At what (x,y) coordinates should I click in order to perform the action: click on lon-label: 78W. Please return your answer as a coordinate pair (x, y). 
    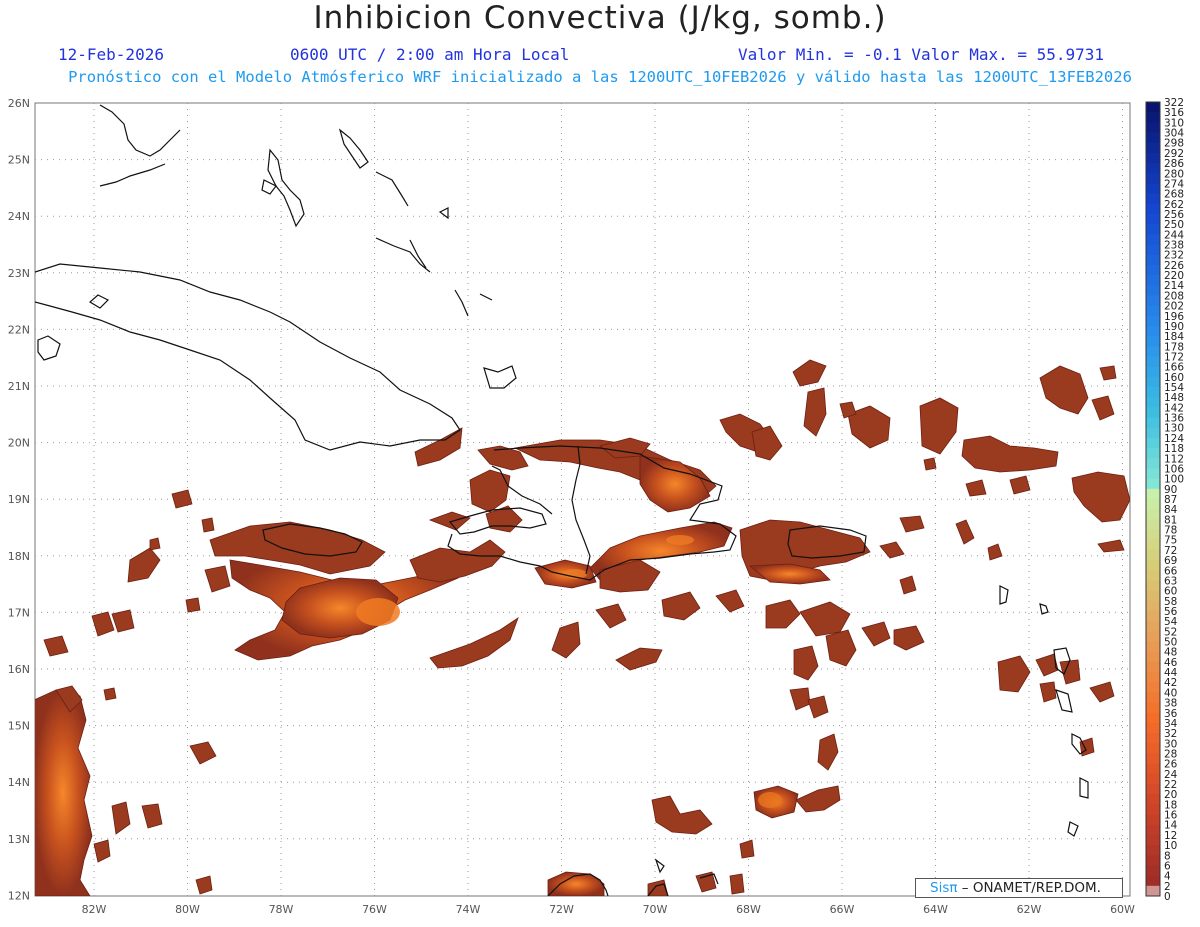
    Looking at the image, I should click on (281, 909).